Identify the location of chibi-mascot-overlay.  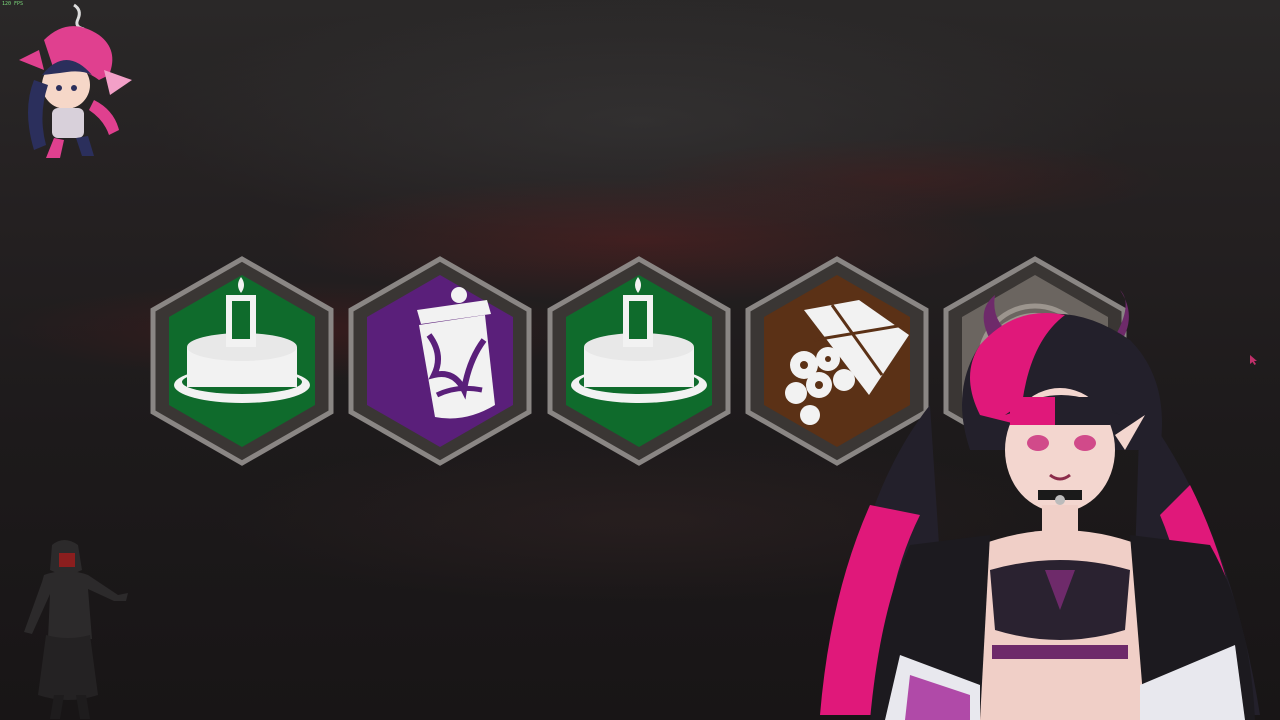
(69, 82).